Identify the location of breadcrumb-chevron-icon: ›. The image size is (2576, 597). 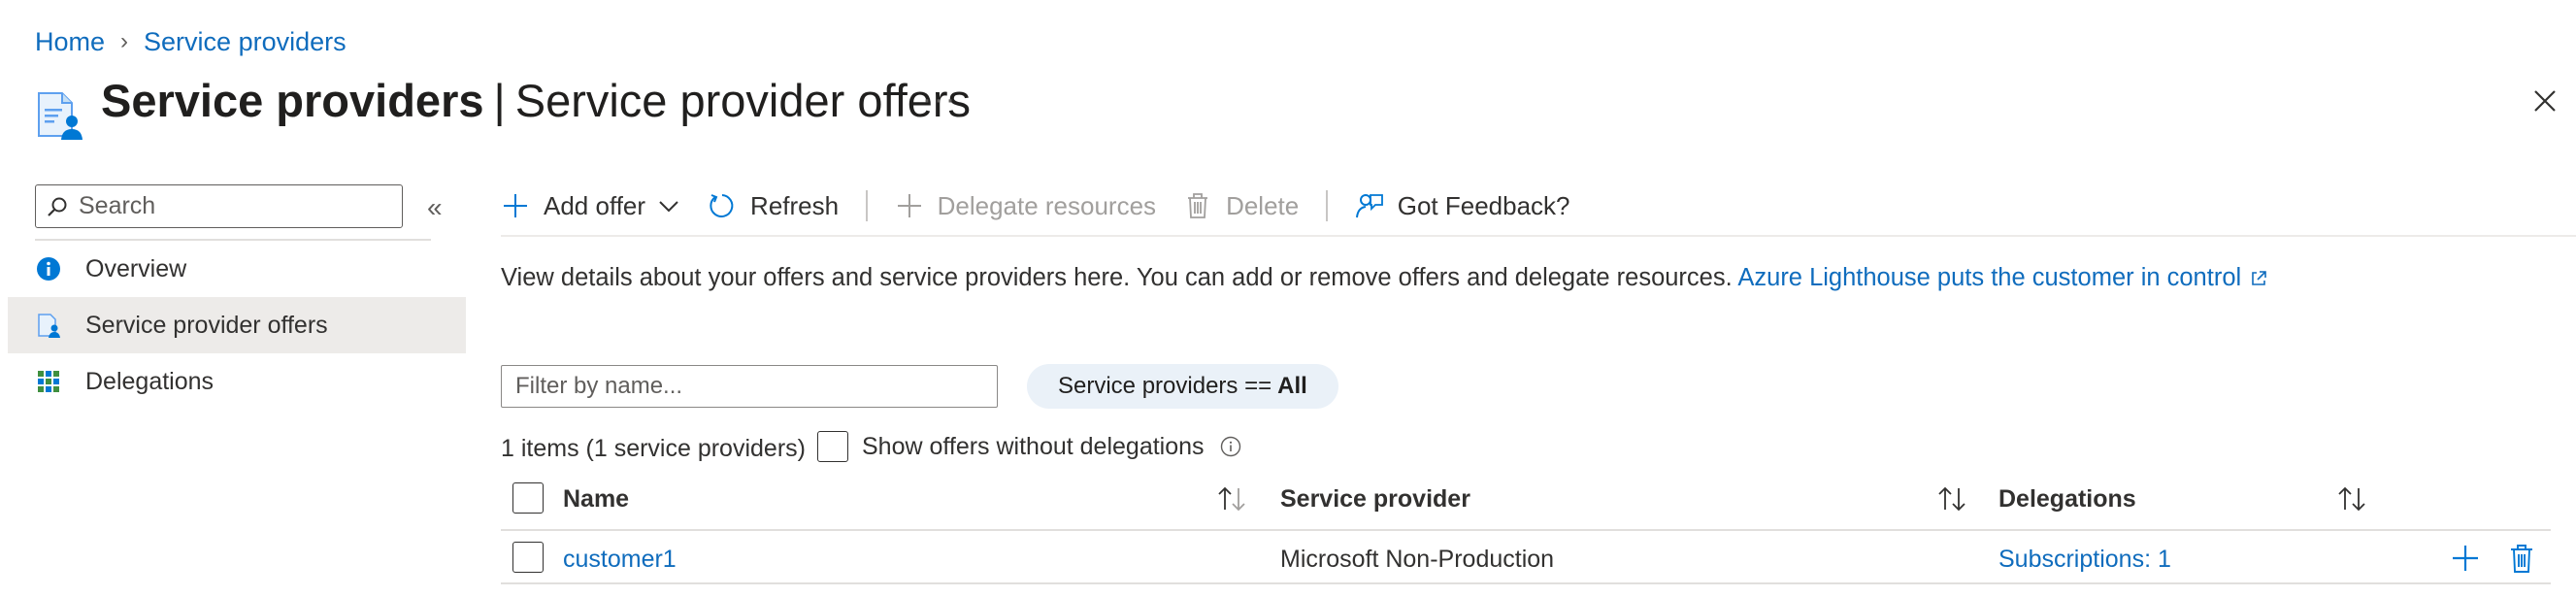
(124, 41).